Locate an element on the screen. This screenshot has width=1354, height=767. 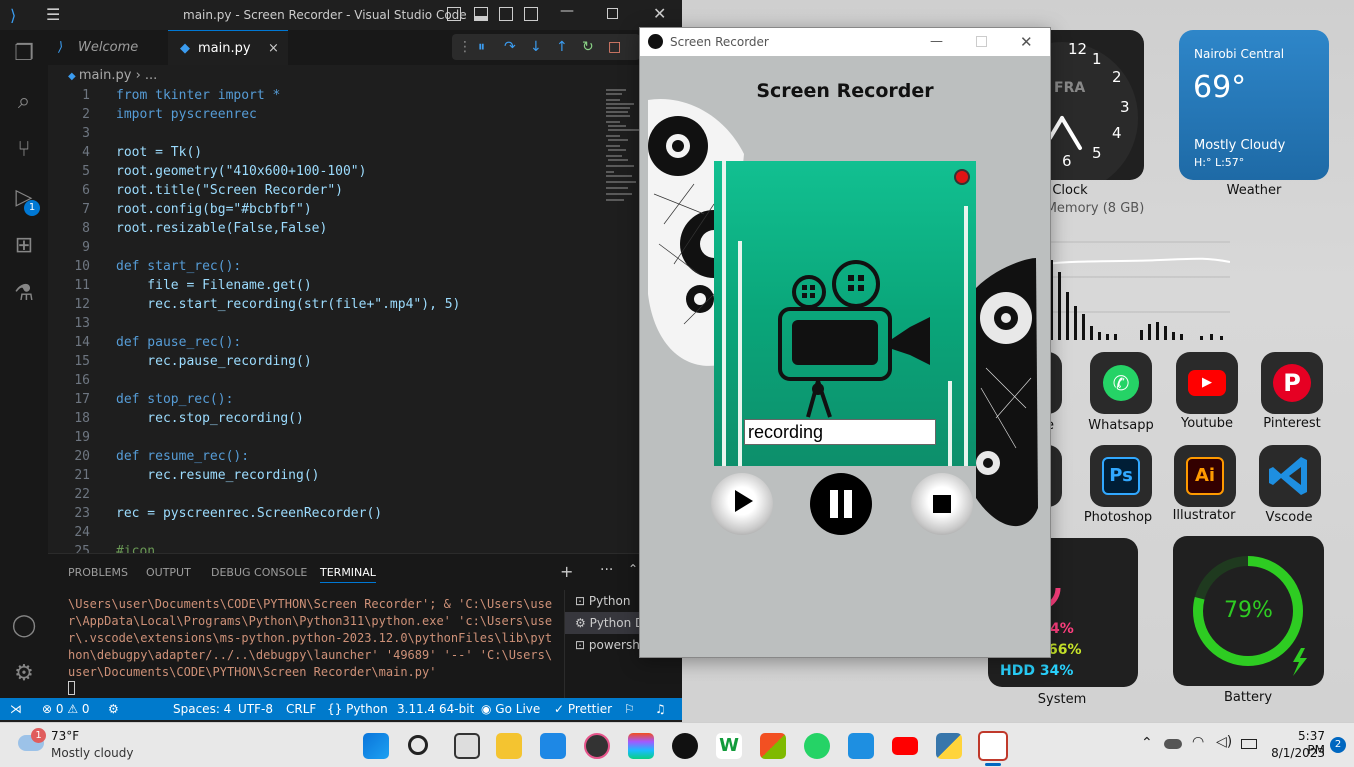
drag-handle-icon: ⋮ is located at coordinates (465, 47).